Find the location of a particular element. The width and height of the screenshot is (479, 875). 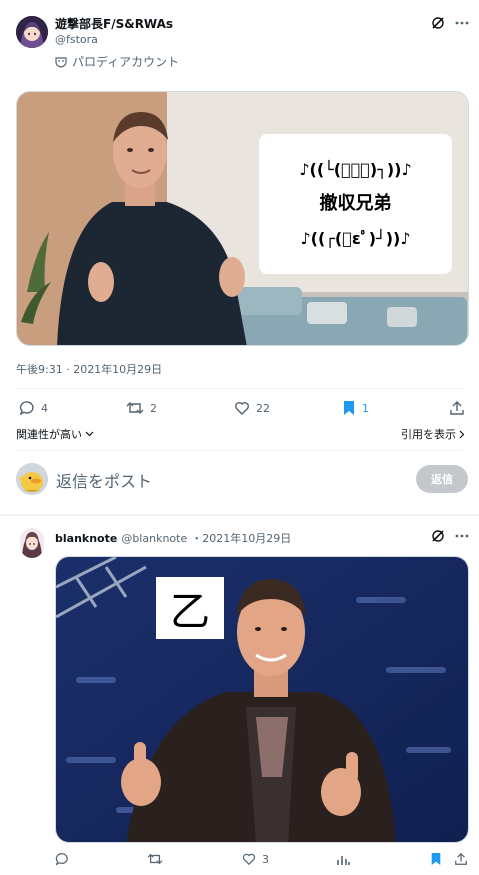

view-quotes-link: 引用を表示 is located at coordinates (433, 434).